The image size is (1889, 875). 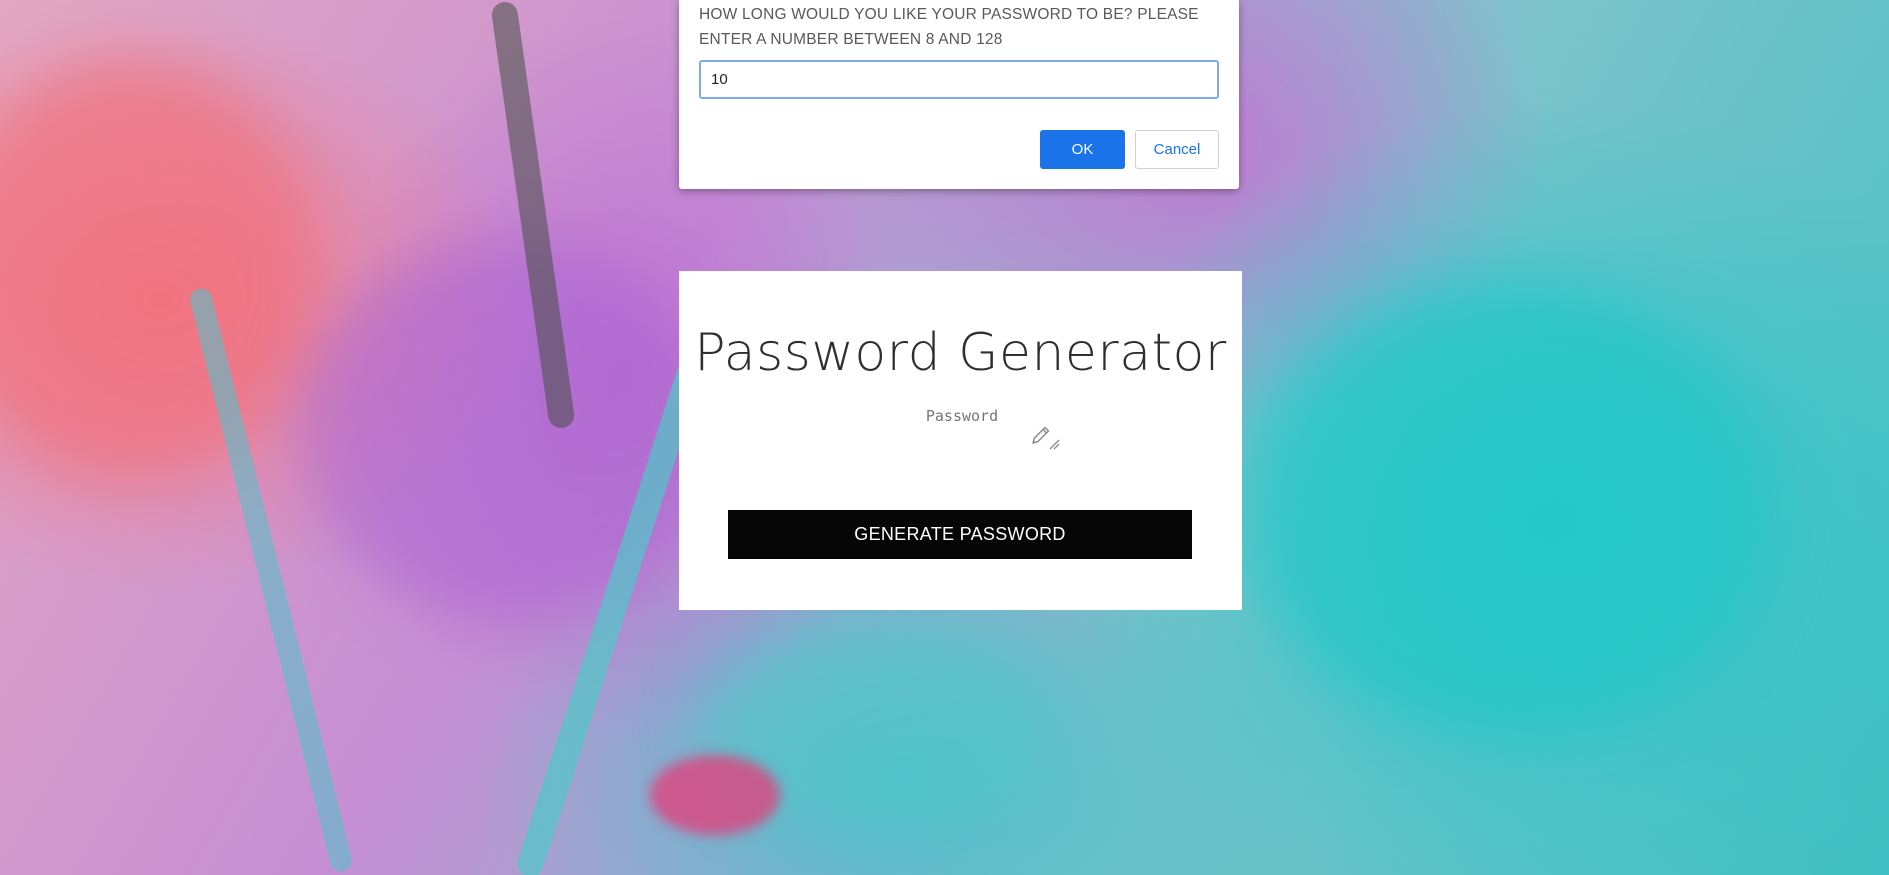 What do you see at coordinates (960, 353) in the screenshot?
I see `page-title: Password Generator` at bounding box center [960, 353].